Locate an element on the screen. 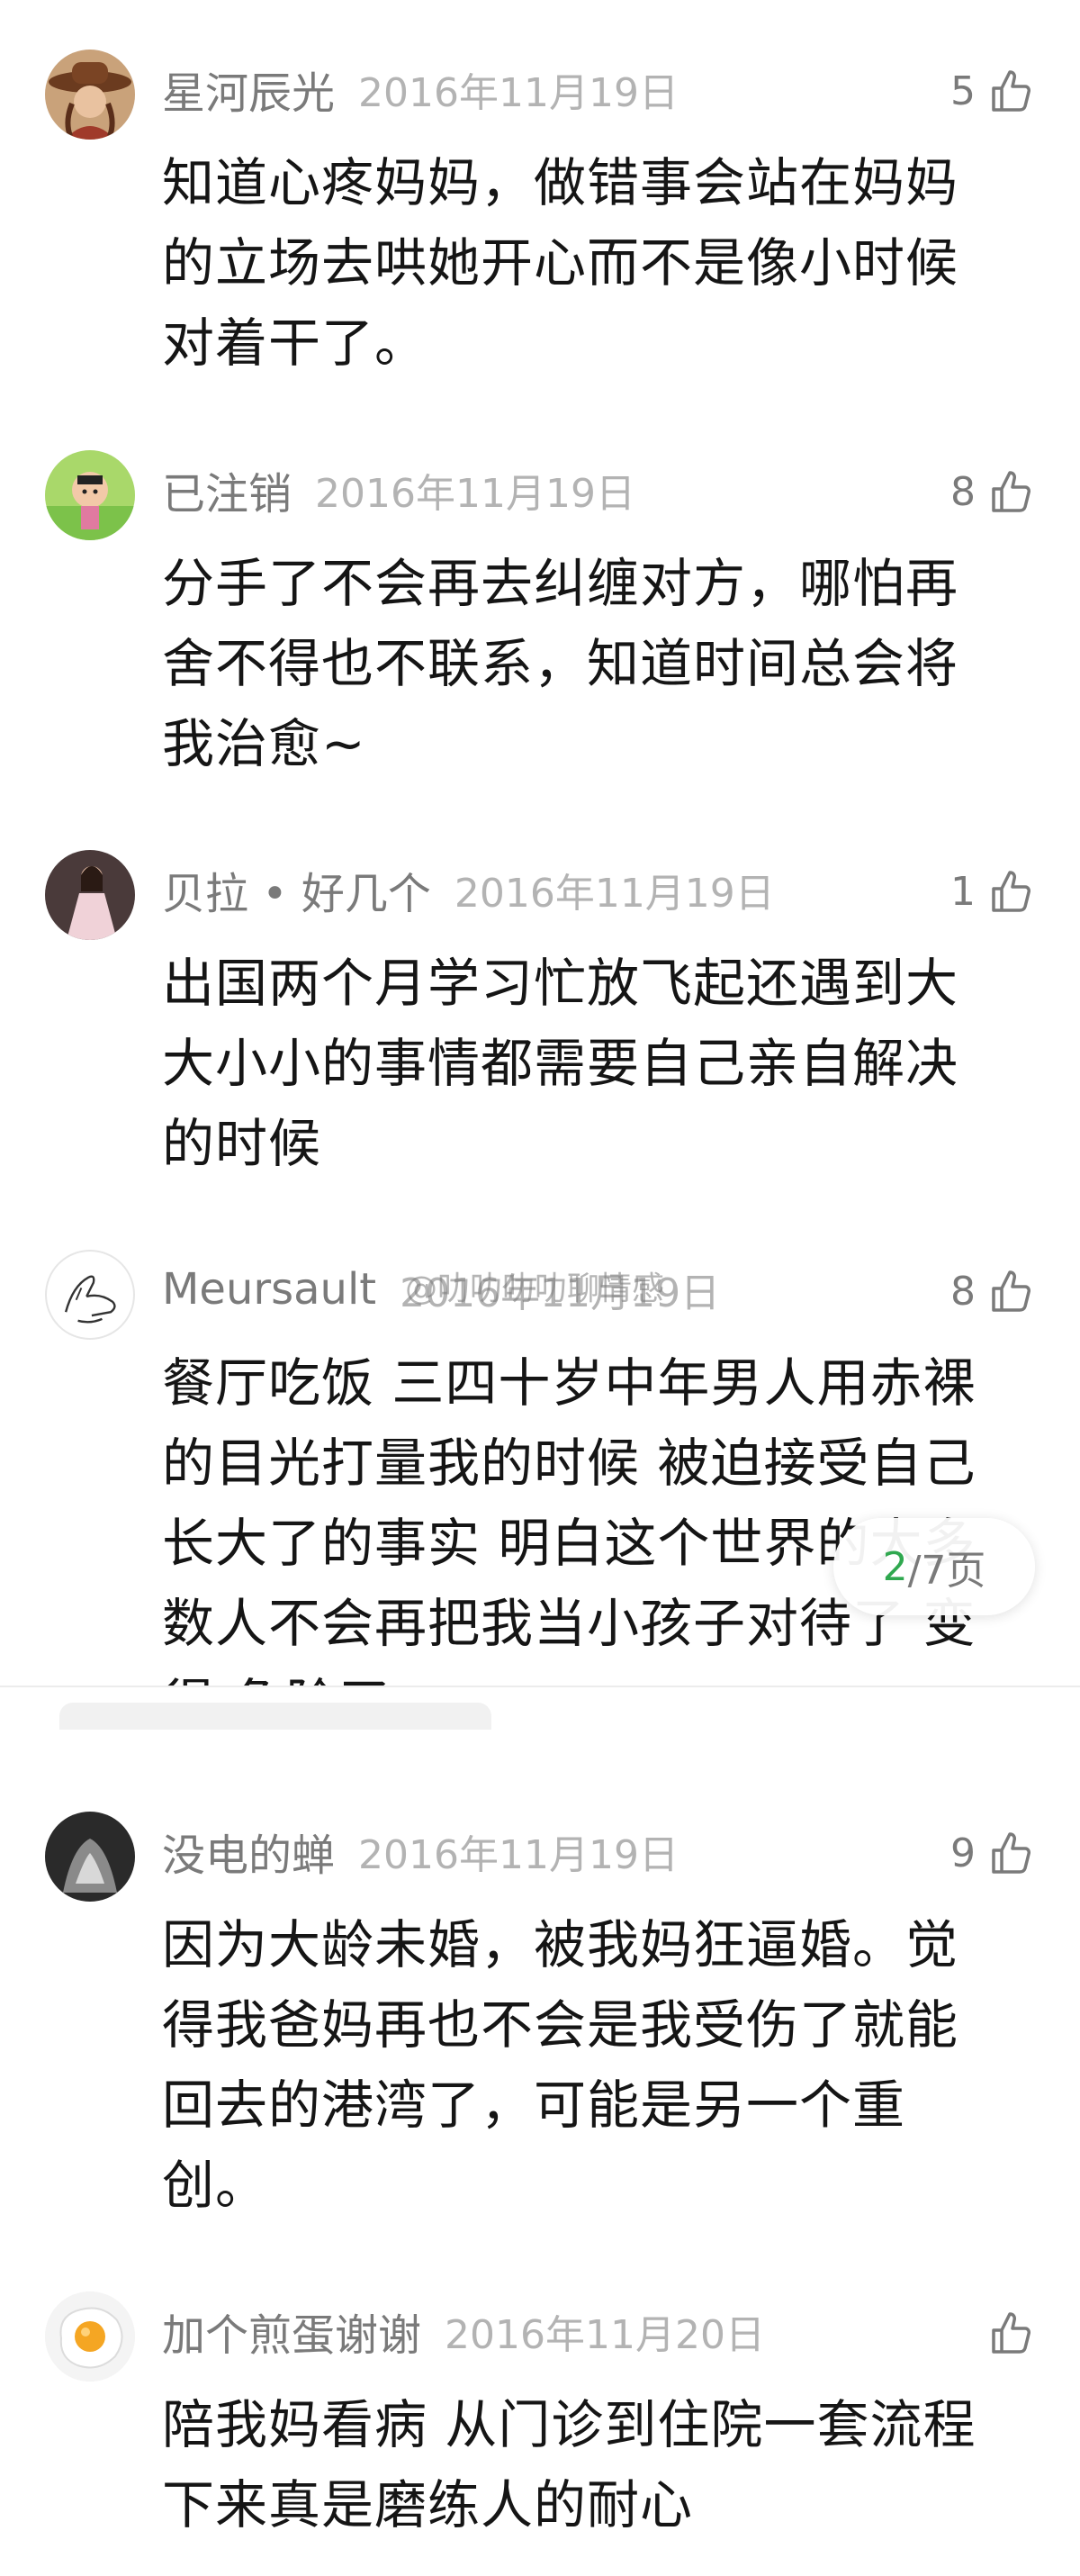 This screenshot has width=1080, height=2576. comment-line: 的目光打量我的时候 被迫接受自己 is located at coordinates (569, 1463).